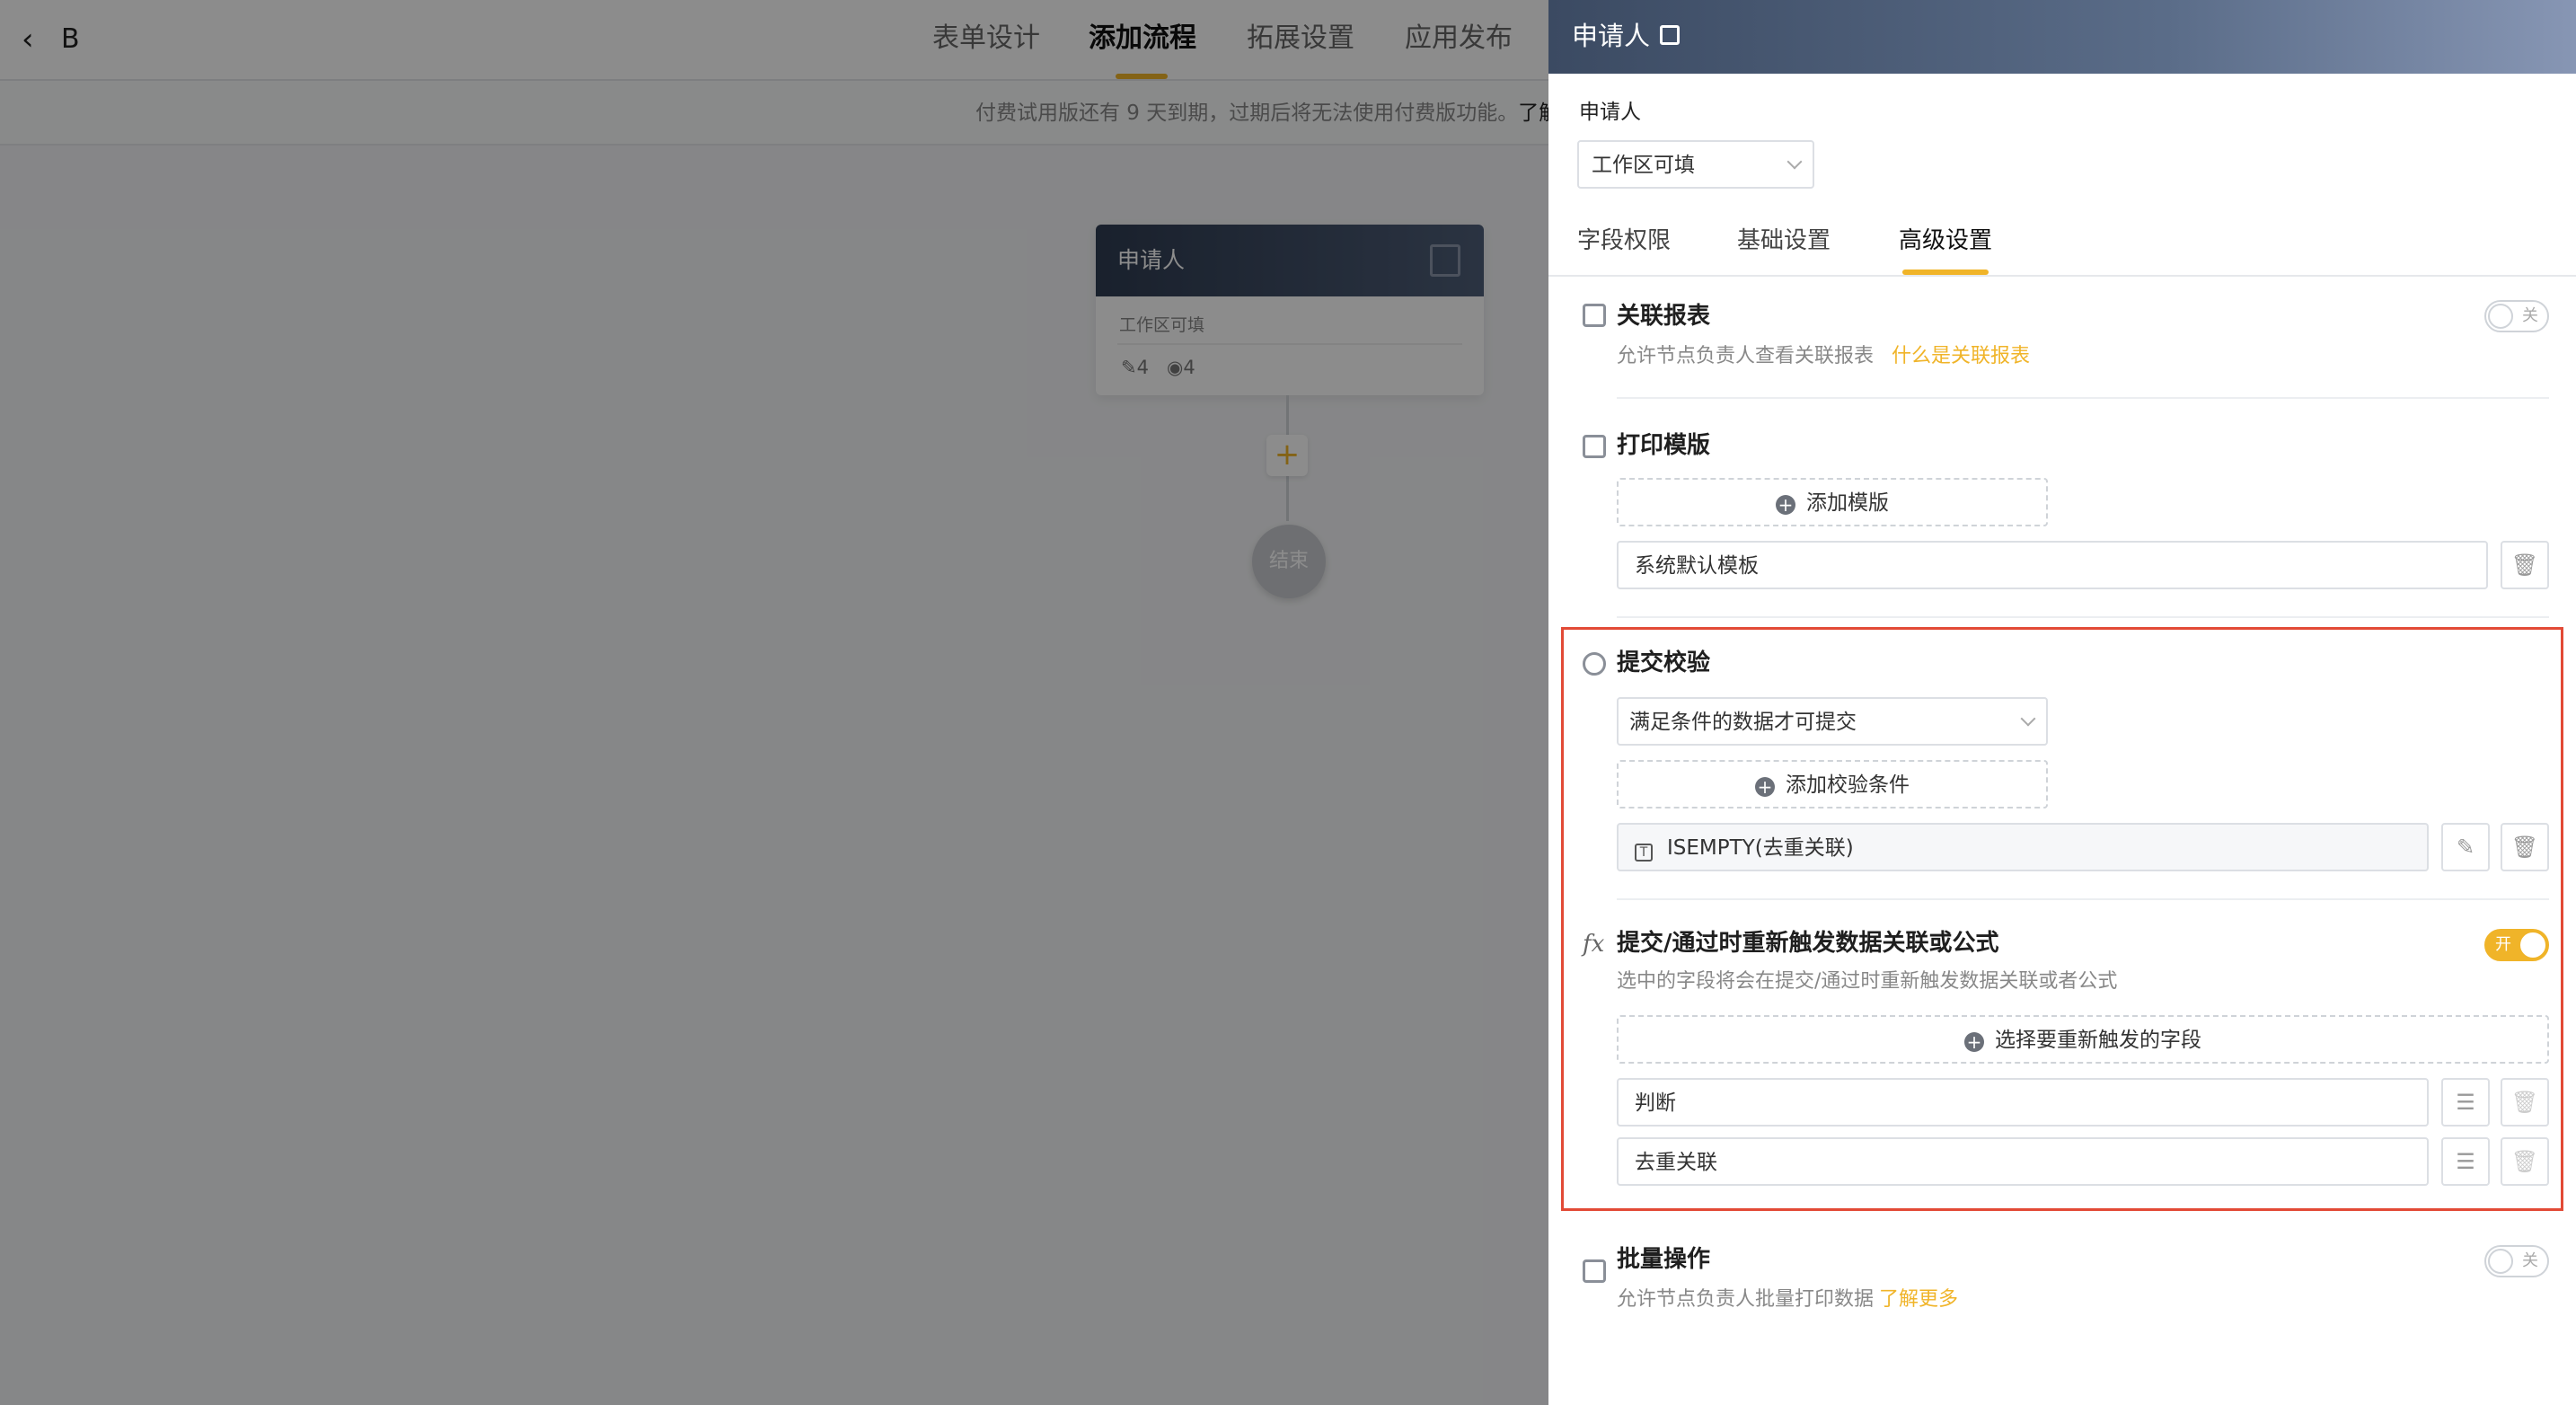  Describe the element at coordinates (1610, 112) in the screenshot. I see `applicant-label: 申请人` at that location.